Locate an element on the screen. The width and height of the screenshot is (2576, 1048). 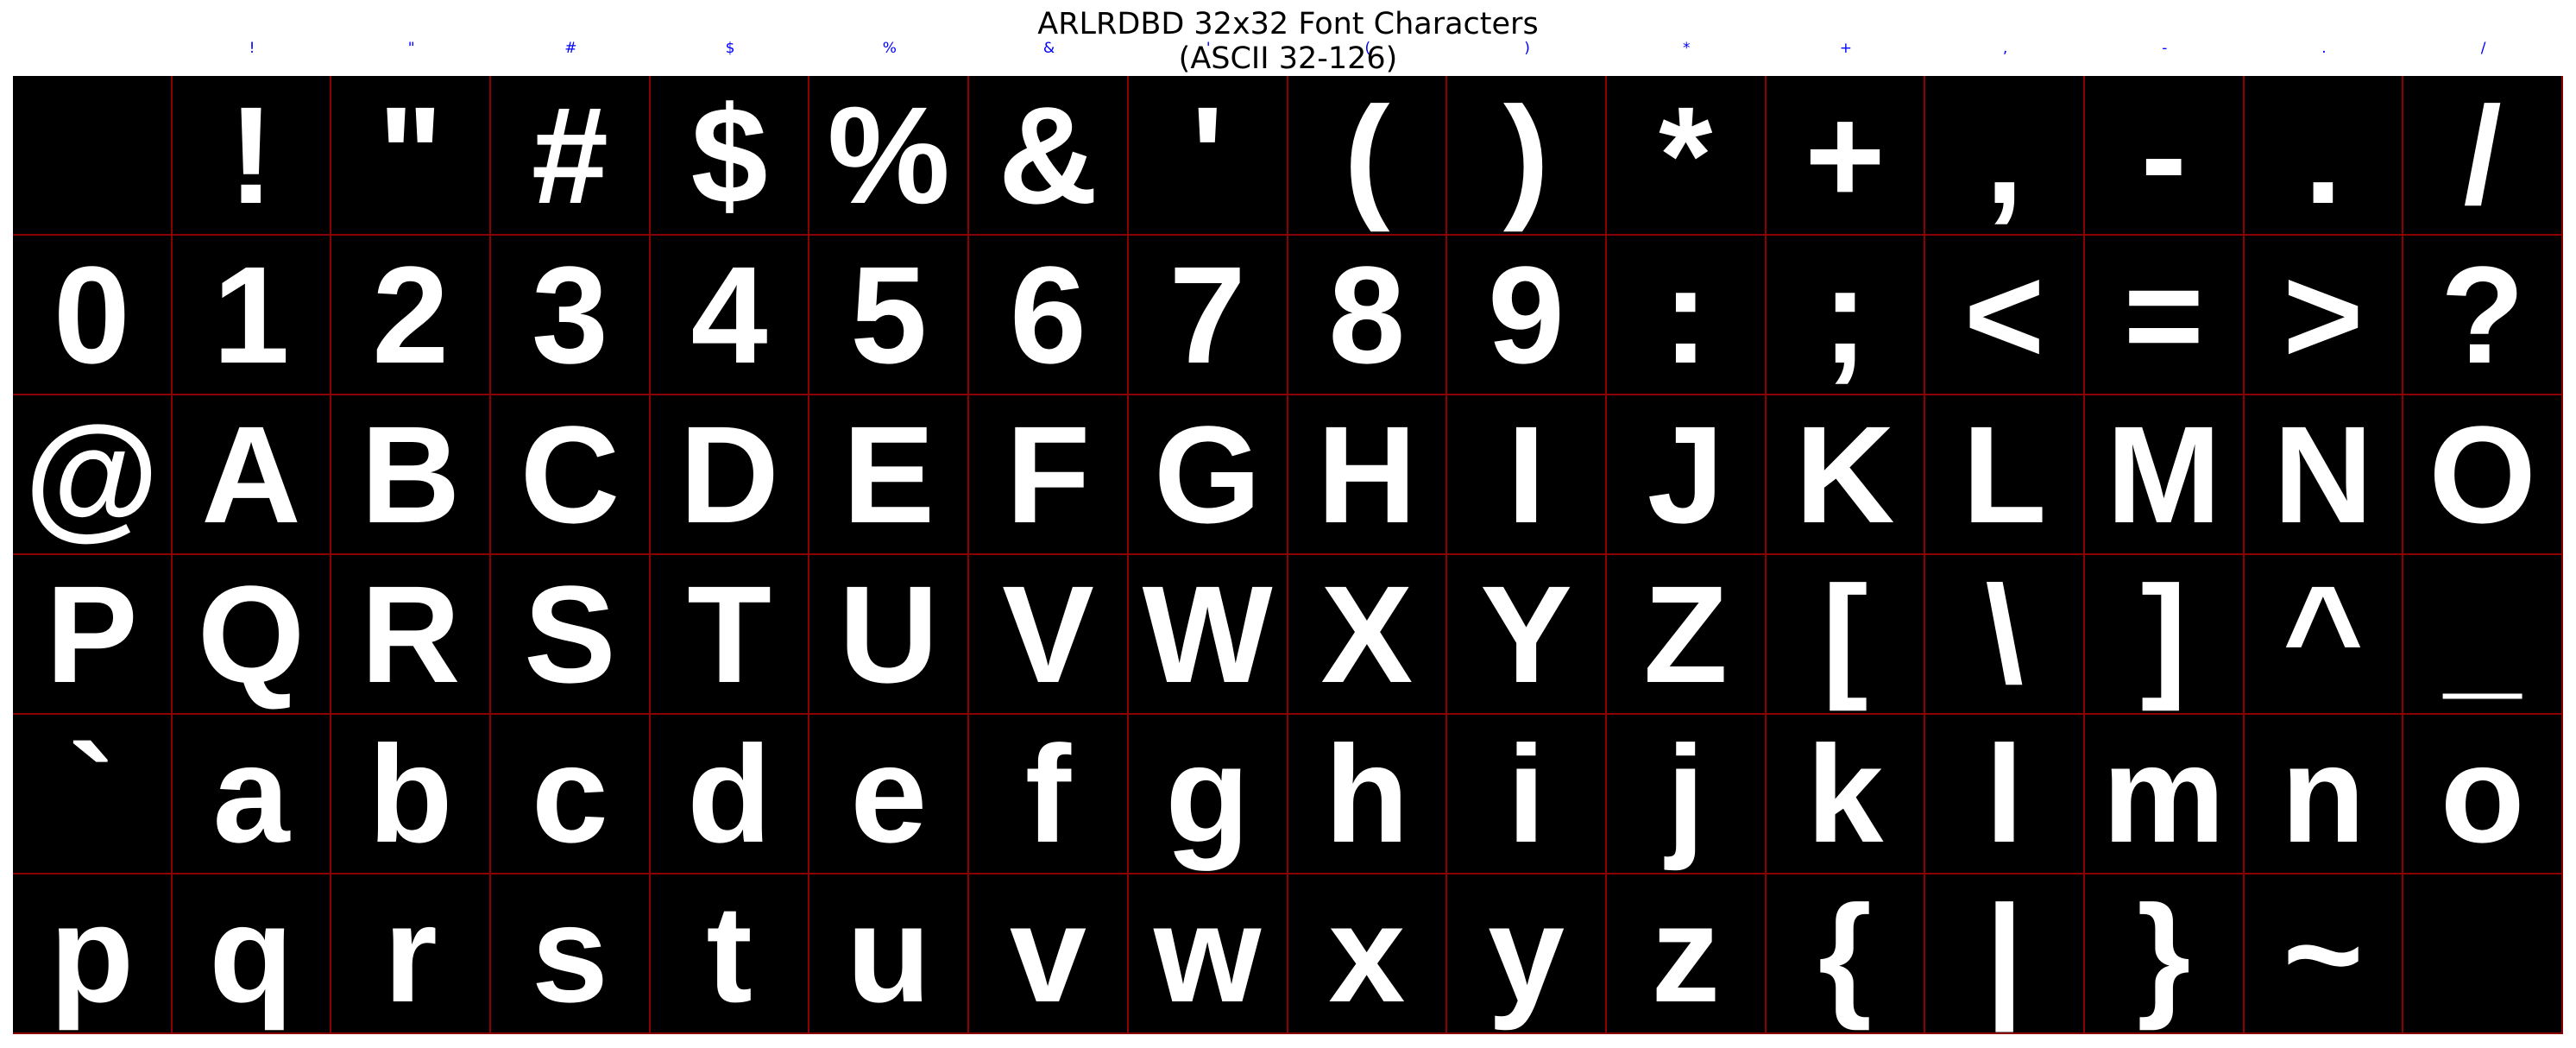
glyph-cell: 0 is located at coordinates (93, 316).